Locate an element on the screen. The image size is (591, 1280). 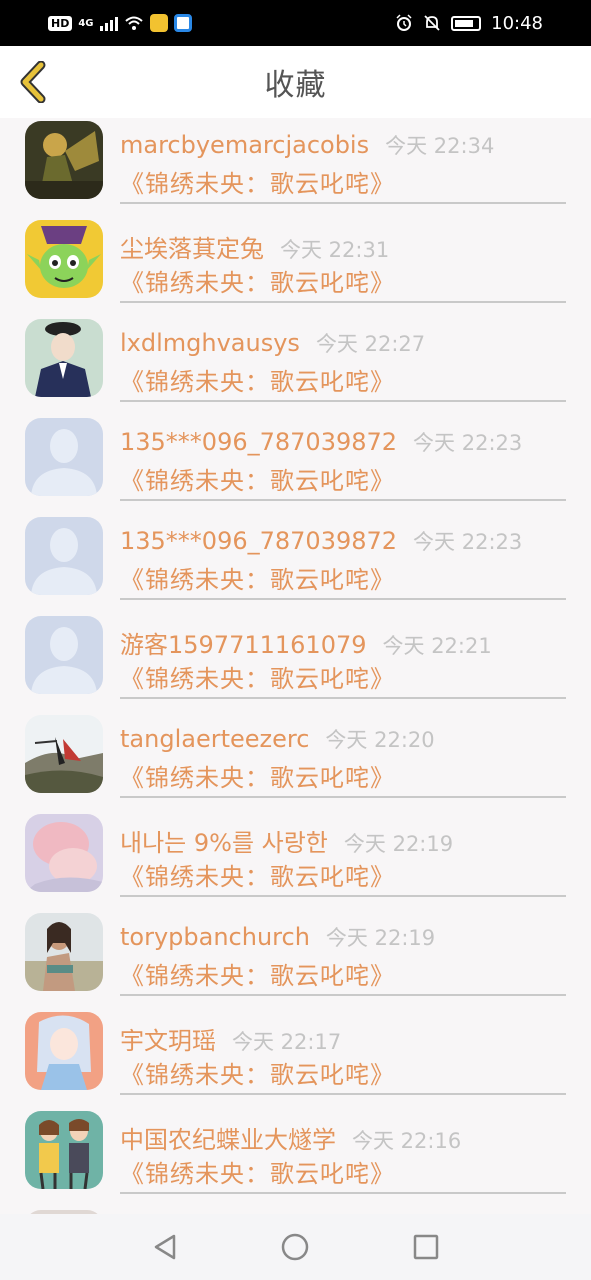
item-header: 尘埃落萁定兔 今天 22:31 is located at coordinates (254, 246).